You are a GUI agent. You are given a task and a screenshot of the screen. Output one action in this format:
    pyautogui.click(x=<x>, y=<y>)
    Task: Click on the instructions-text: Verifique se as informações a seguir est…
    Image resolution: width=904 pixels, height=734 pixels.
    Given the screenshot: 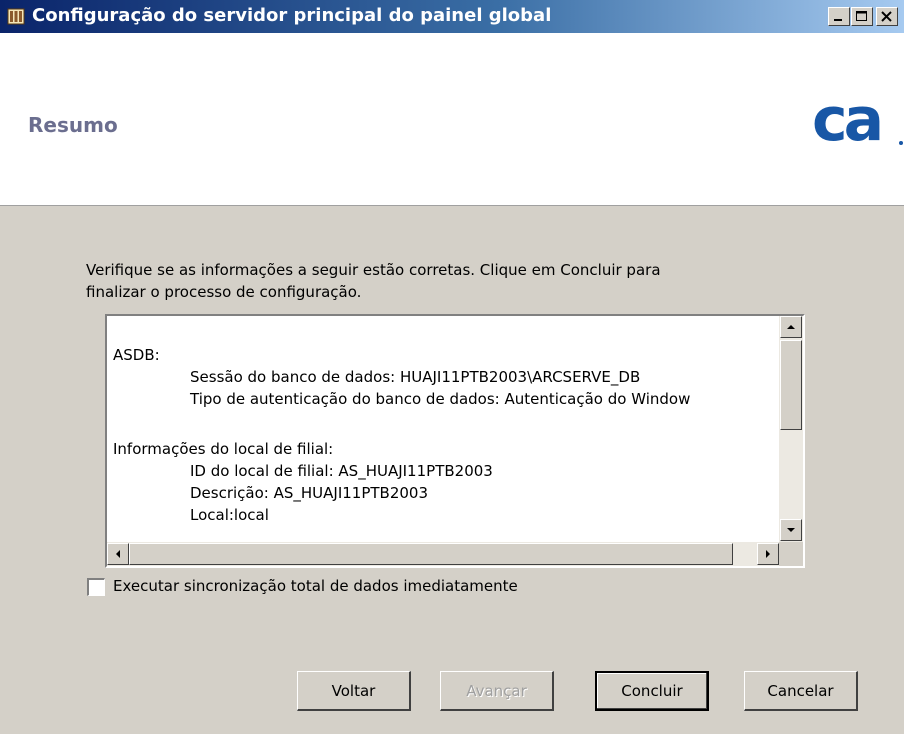 What is the action you would take?
    pyautogui.click(x=446, y=281)
    